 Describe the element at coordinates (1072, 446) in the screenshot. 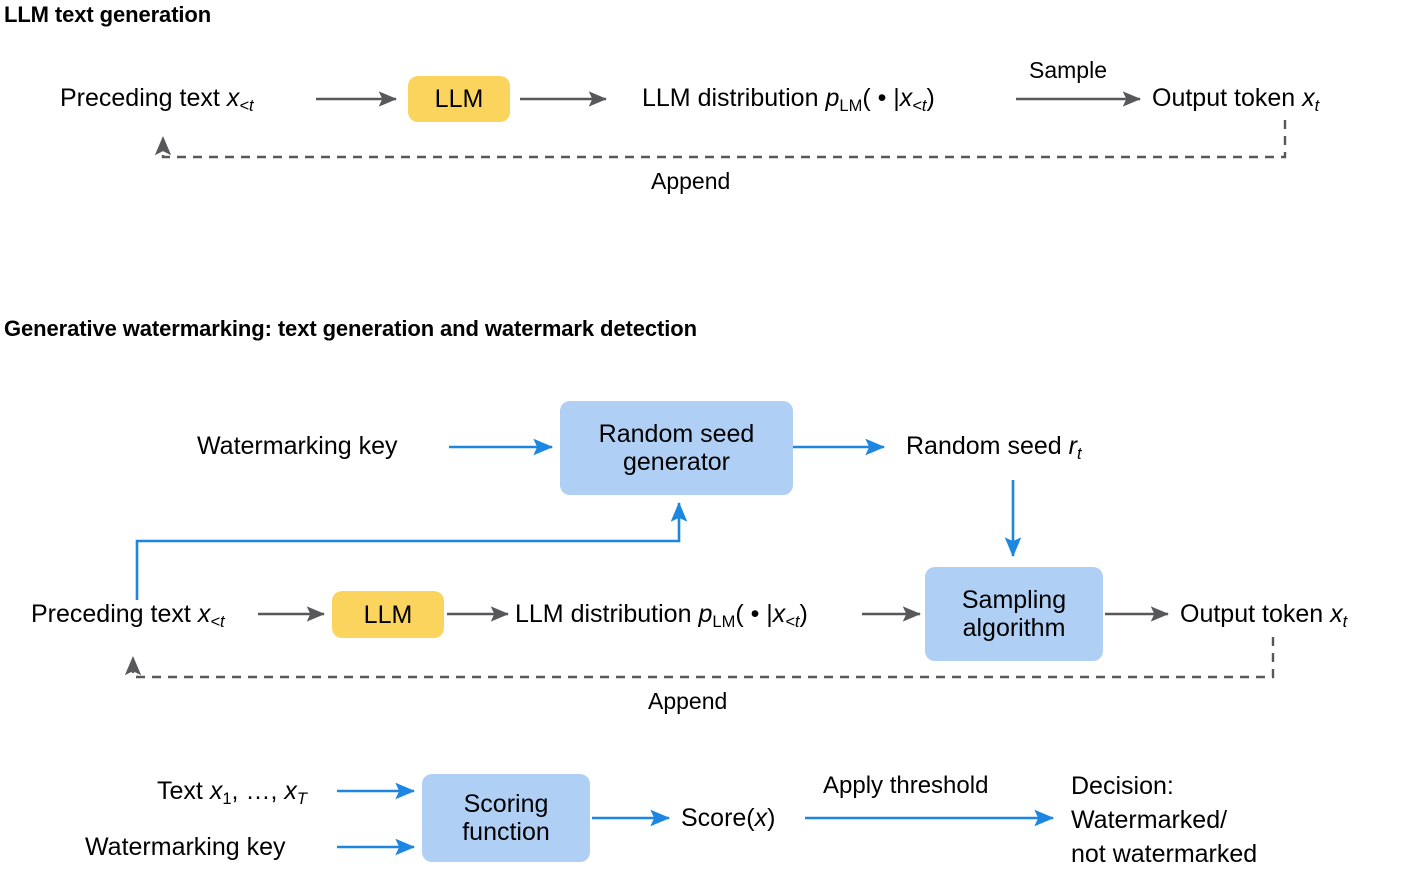

I see `random-seed-var: r` at that location.